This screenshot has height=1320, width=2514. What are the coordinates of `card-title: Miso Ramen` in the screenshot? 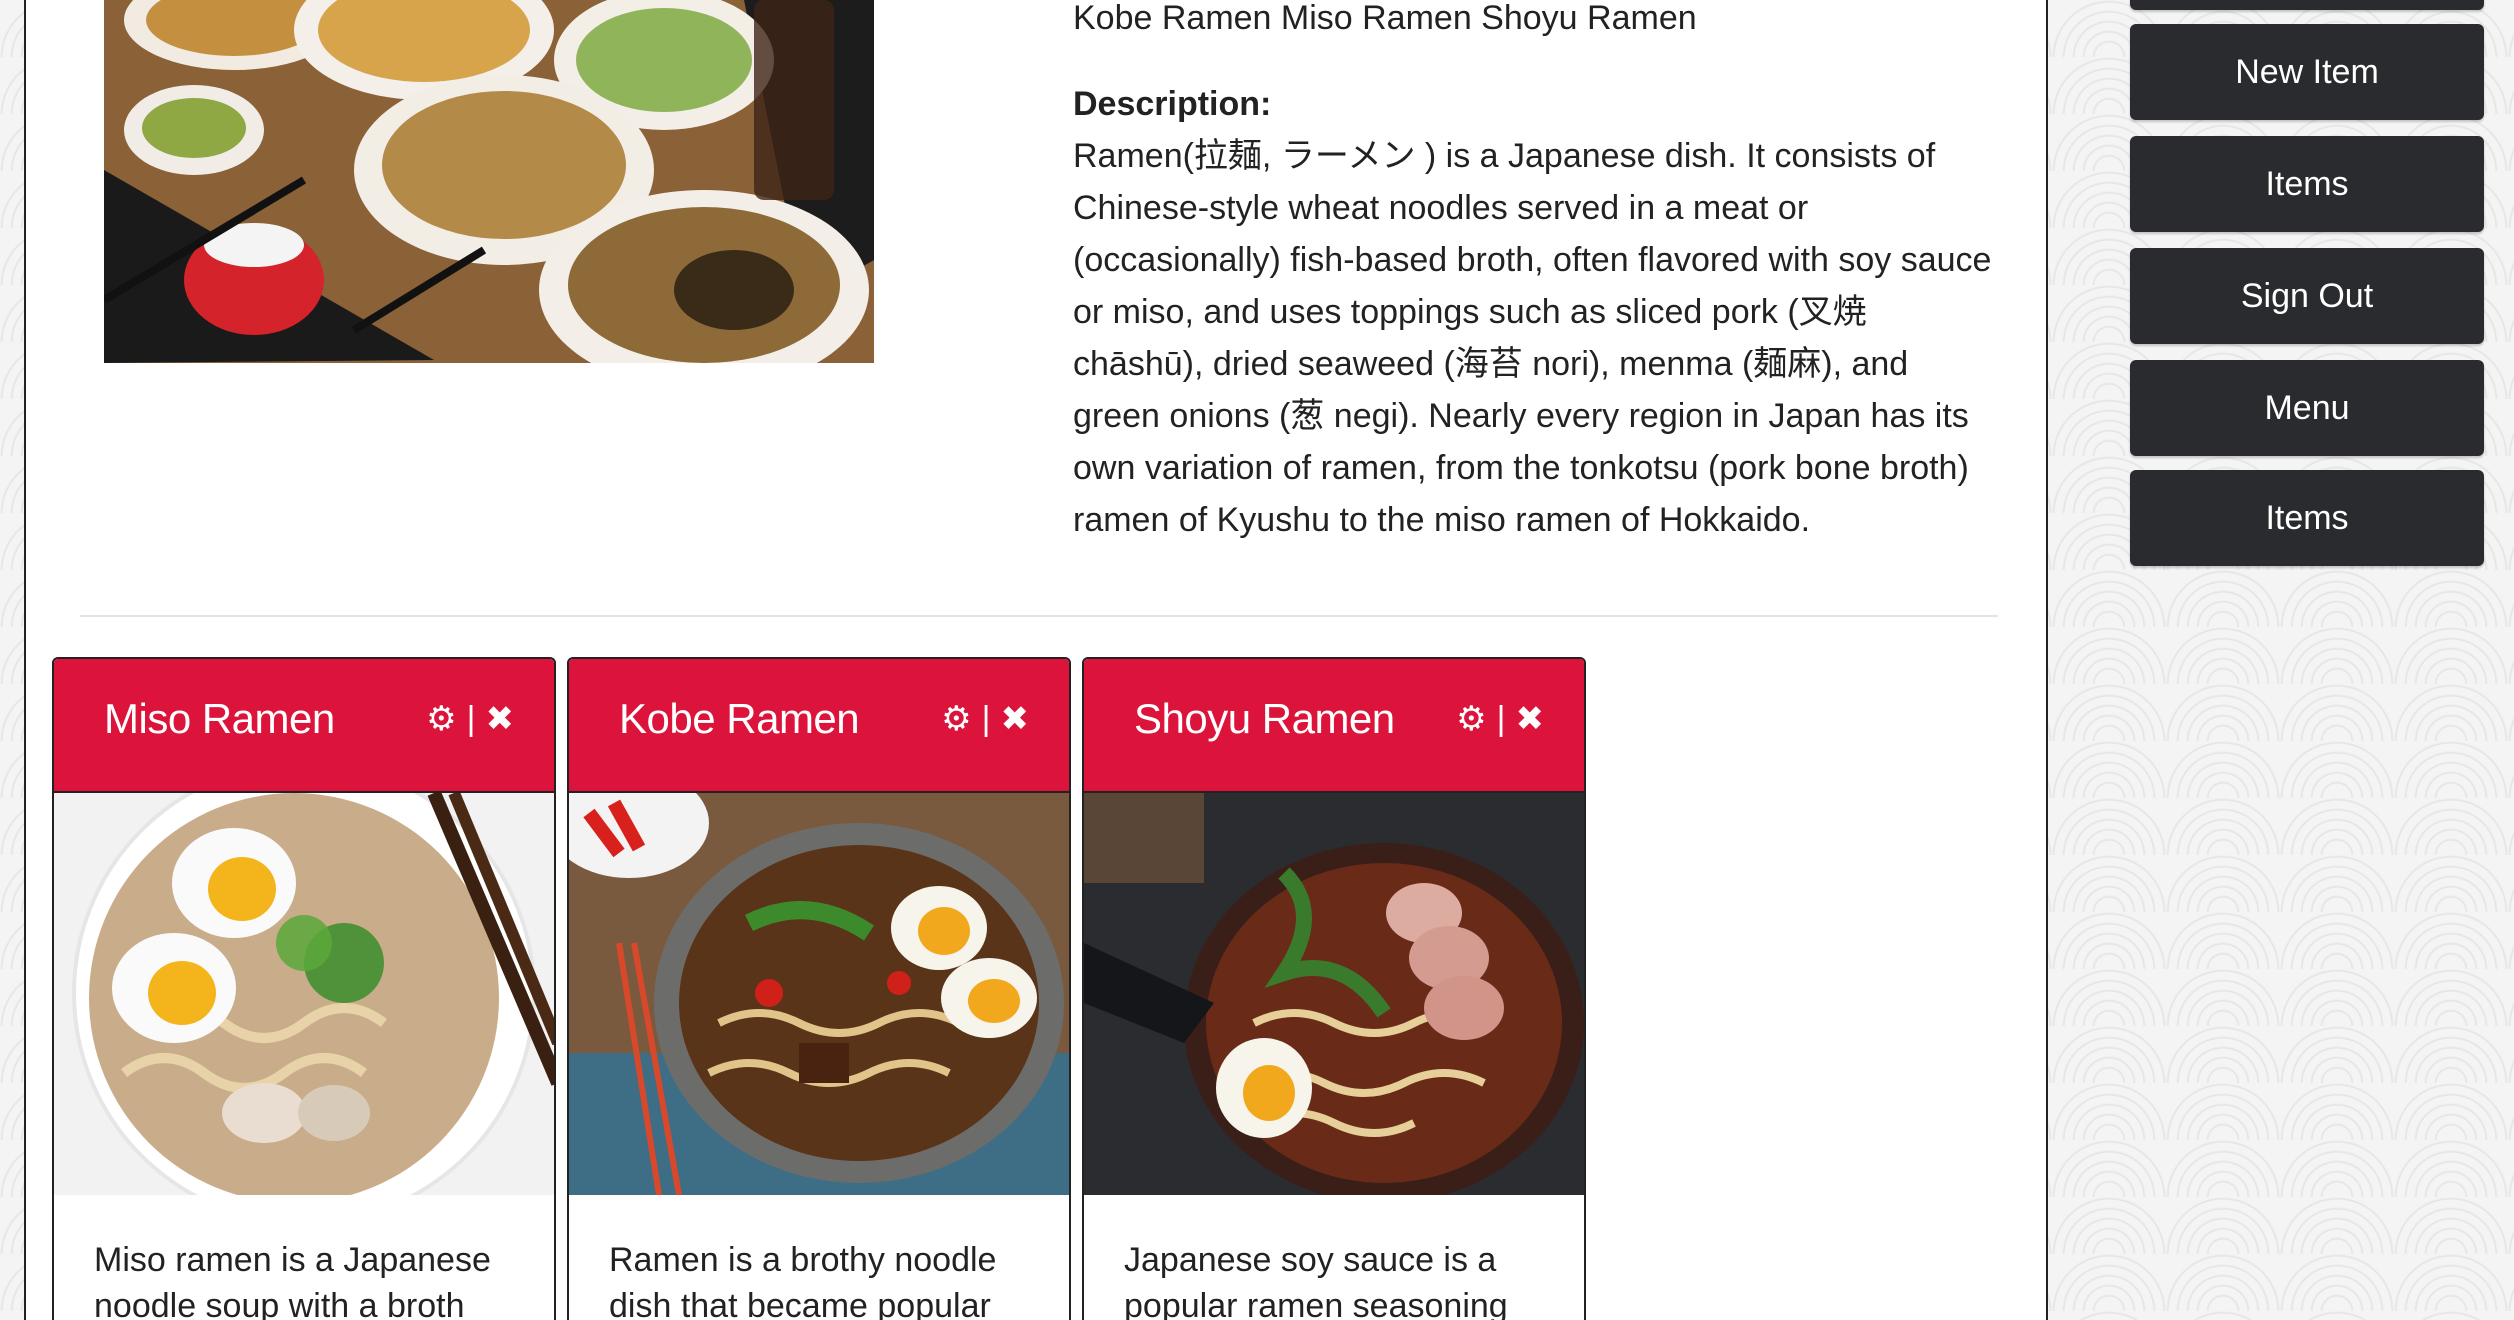 It's located at (219, 718).